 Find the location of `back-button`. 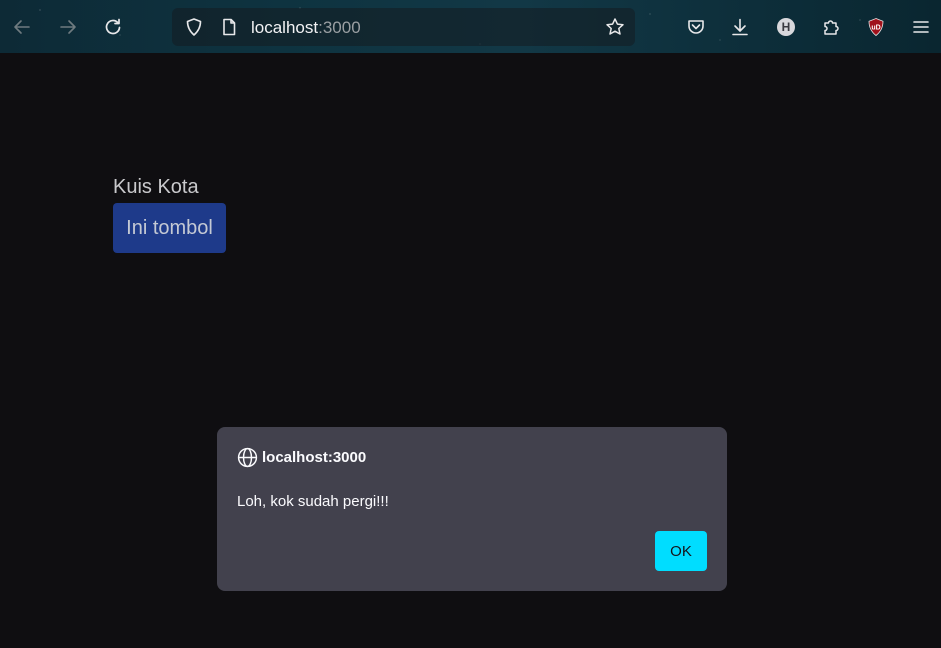

back-button is located at coordinates (22, 27).